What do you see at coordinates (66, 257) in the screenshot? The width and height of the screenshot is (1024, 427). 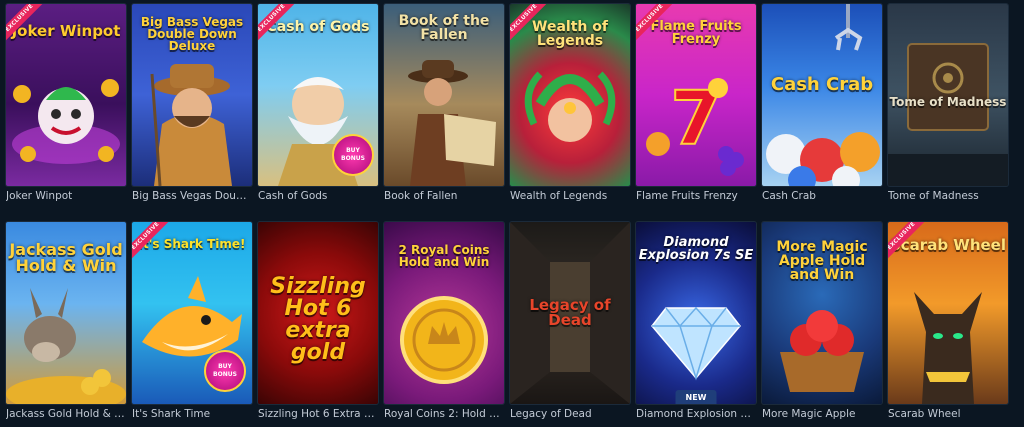 I see `game-logo: Jackass Gold Hold & Win` at bounding box center [66, 257].